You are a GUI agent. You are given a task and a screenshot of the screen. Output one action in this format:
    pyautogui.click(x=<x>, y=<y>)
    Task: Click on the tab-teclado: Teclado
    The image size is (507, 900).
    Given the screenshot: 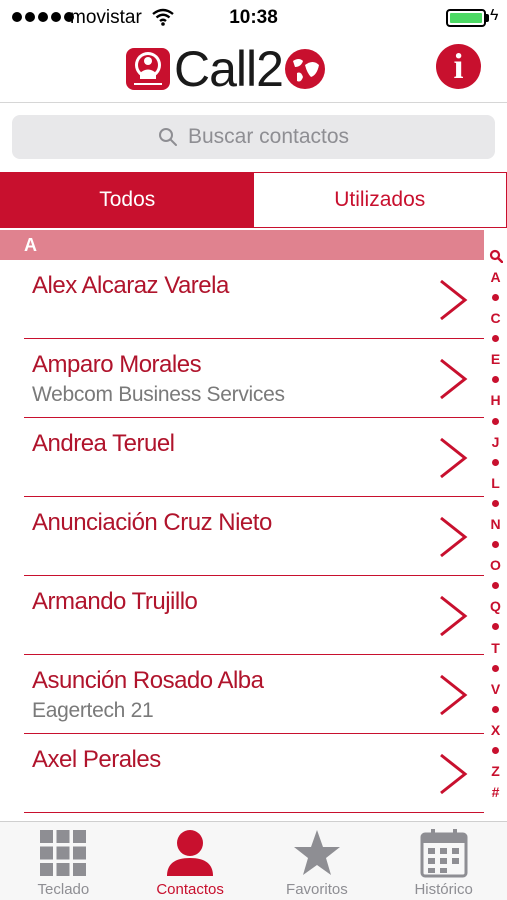 What is the action you would take?
    pyautogui.click(x=63, y=861)
    